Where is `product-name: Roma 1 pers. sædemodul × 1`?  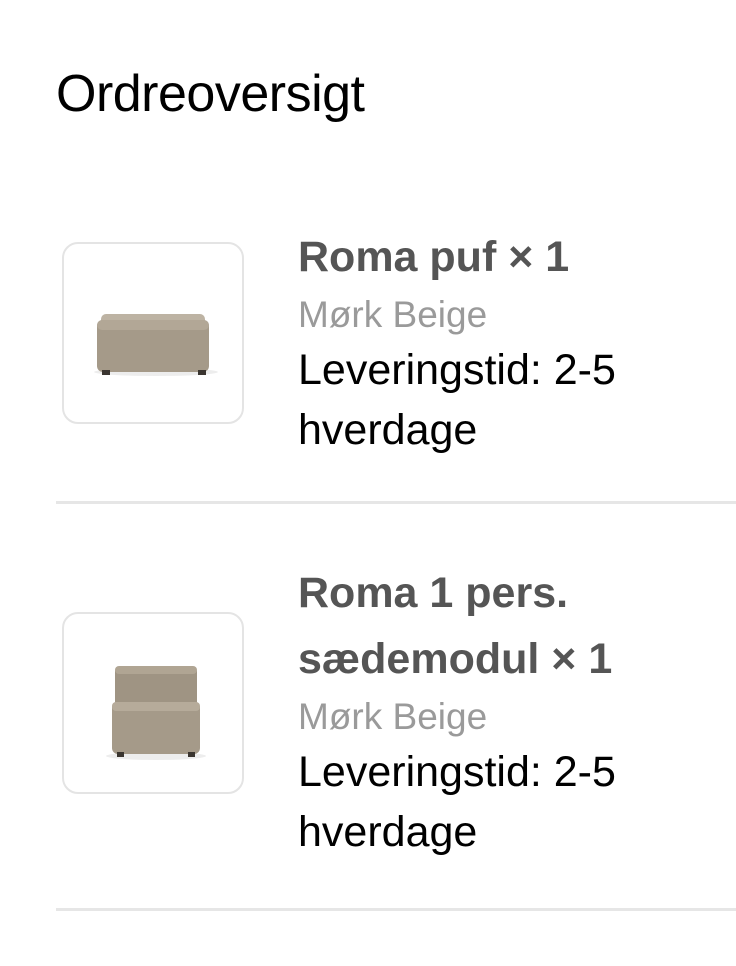
product-name: Roma 1 pers. sædemodul × 1 is located at coordinates (513, 626).